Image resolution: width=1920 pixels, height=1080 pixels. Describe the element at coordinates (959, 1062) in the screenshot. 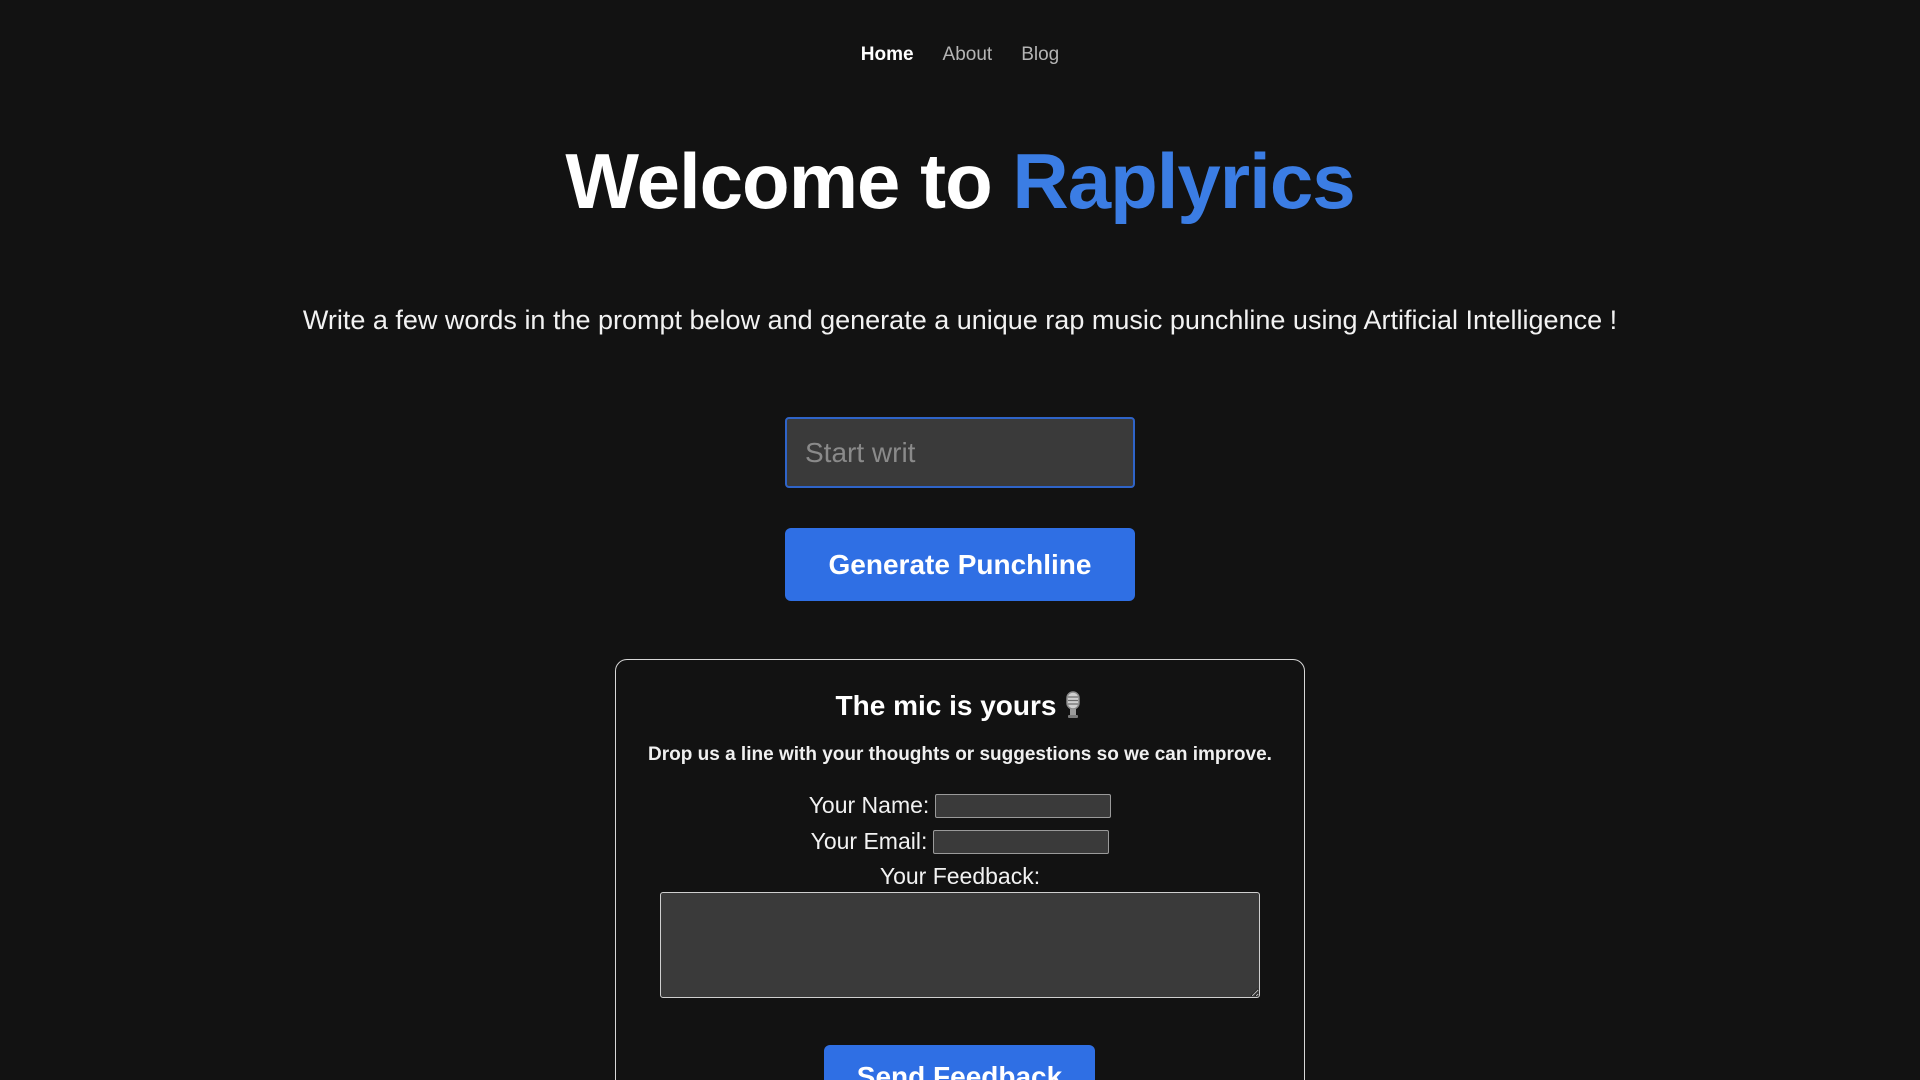

I see `send-feedback-button: Send Feedback` at that location.